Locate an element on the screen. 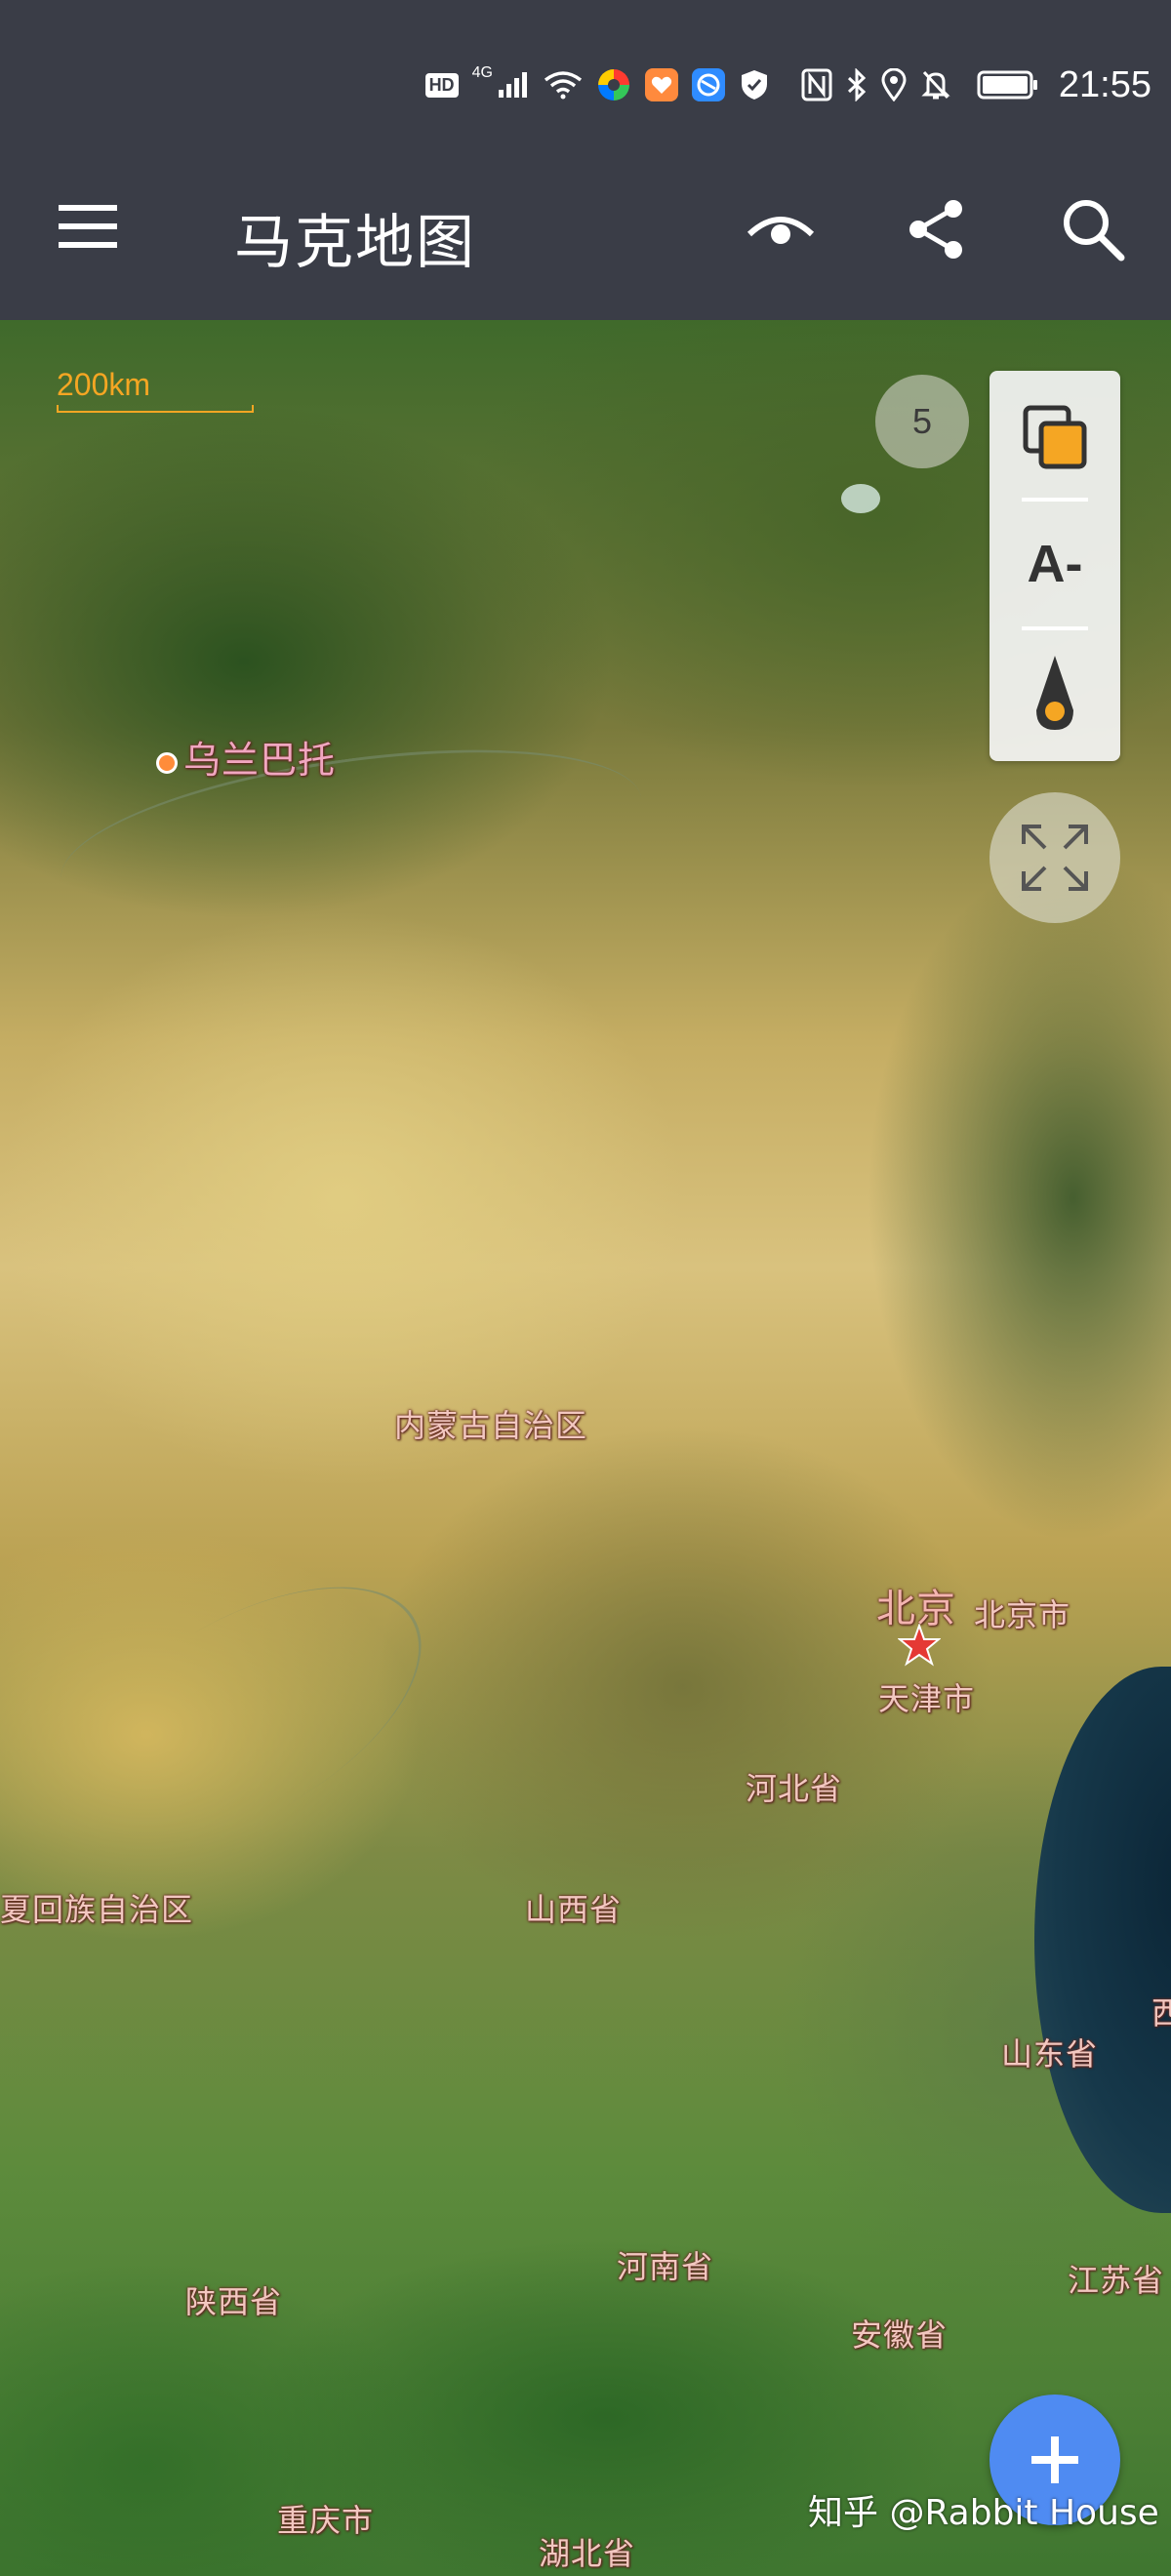 Image resolution: width=1171 pixels, height=2576 pixels. app-bar: 马克地图 is located at coordinates (585, 229).